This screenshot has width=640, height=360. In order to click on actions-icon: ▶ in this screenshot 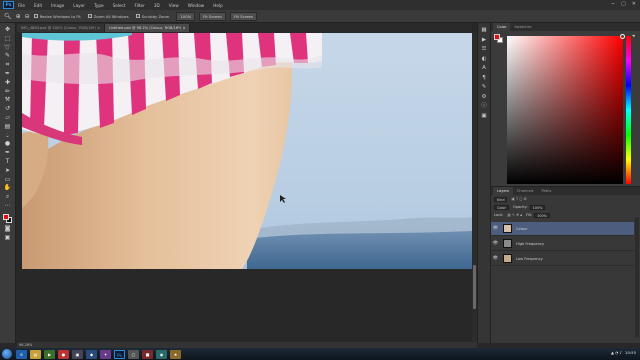, I will do `click(484, 40)`.